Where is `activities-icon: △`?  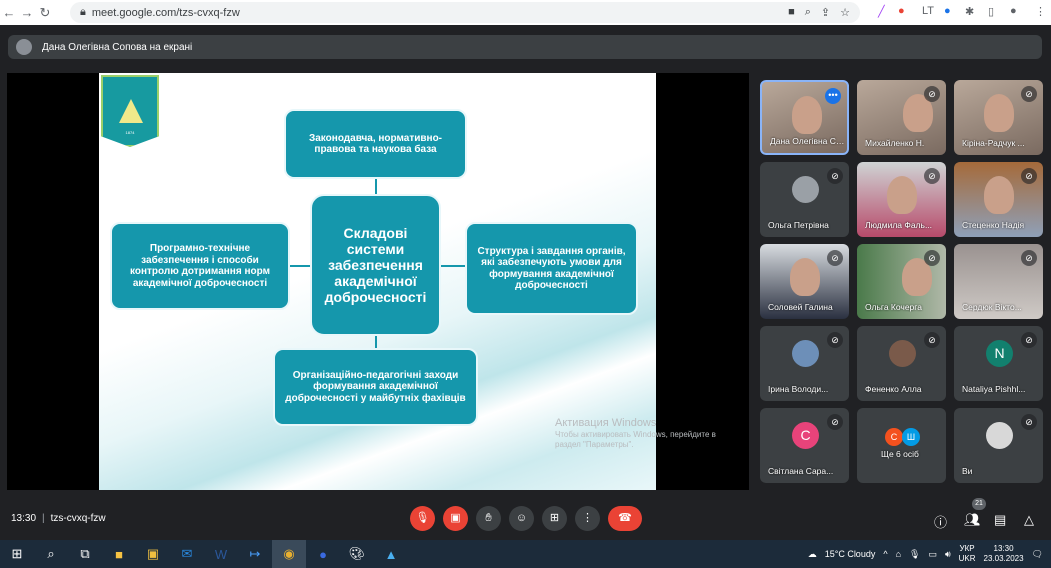 activities-icon: △ is located at coordinates (1029, 520).